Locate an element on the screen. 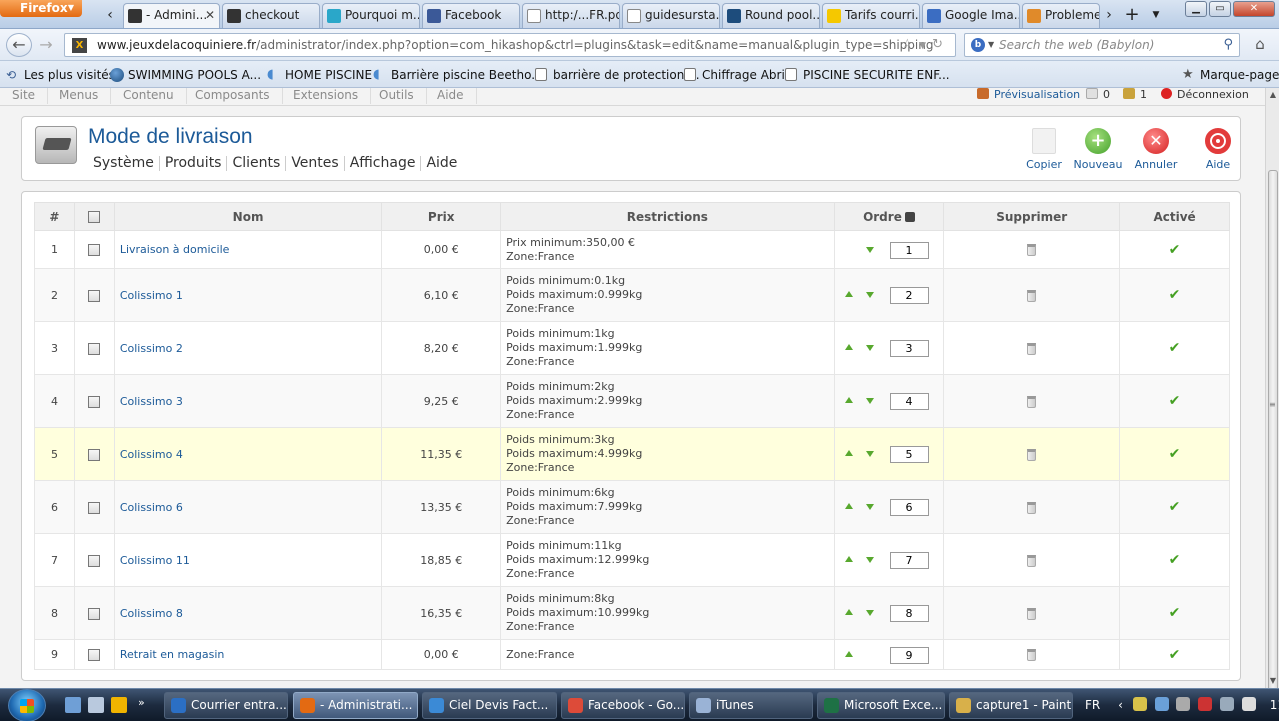  bookmarks-menu-button: ★ Marque-pages is located at coordinates (1229, 75).